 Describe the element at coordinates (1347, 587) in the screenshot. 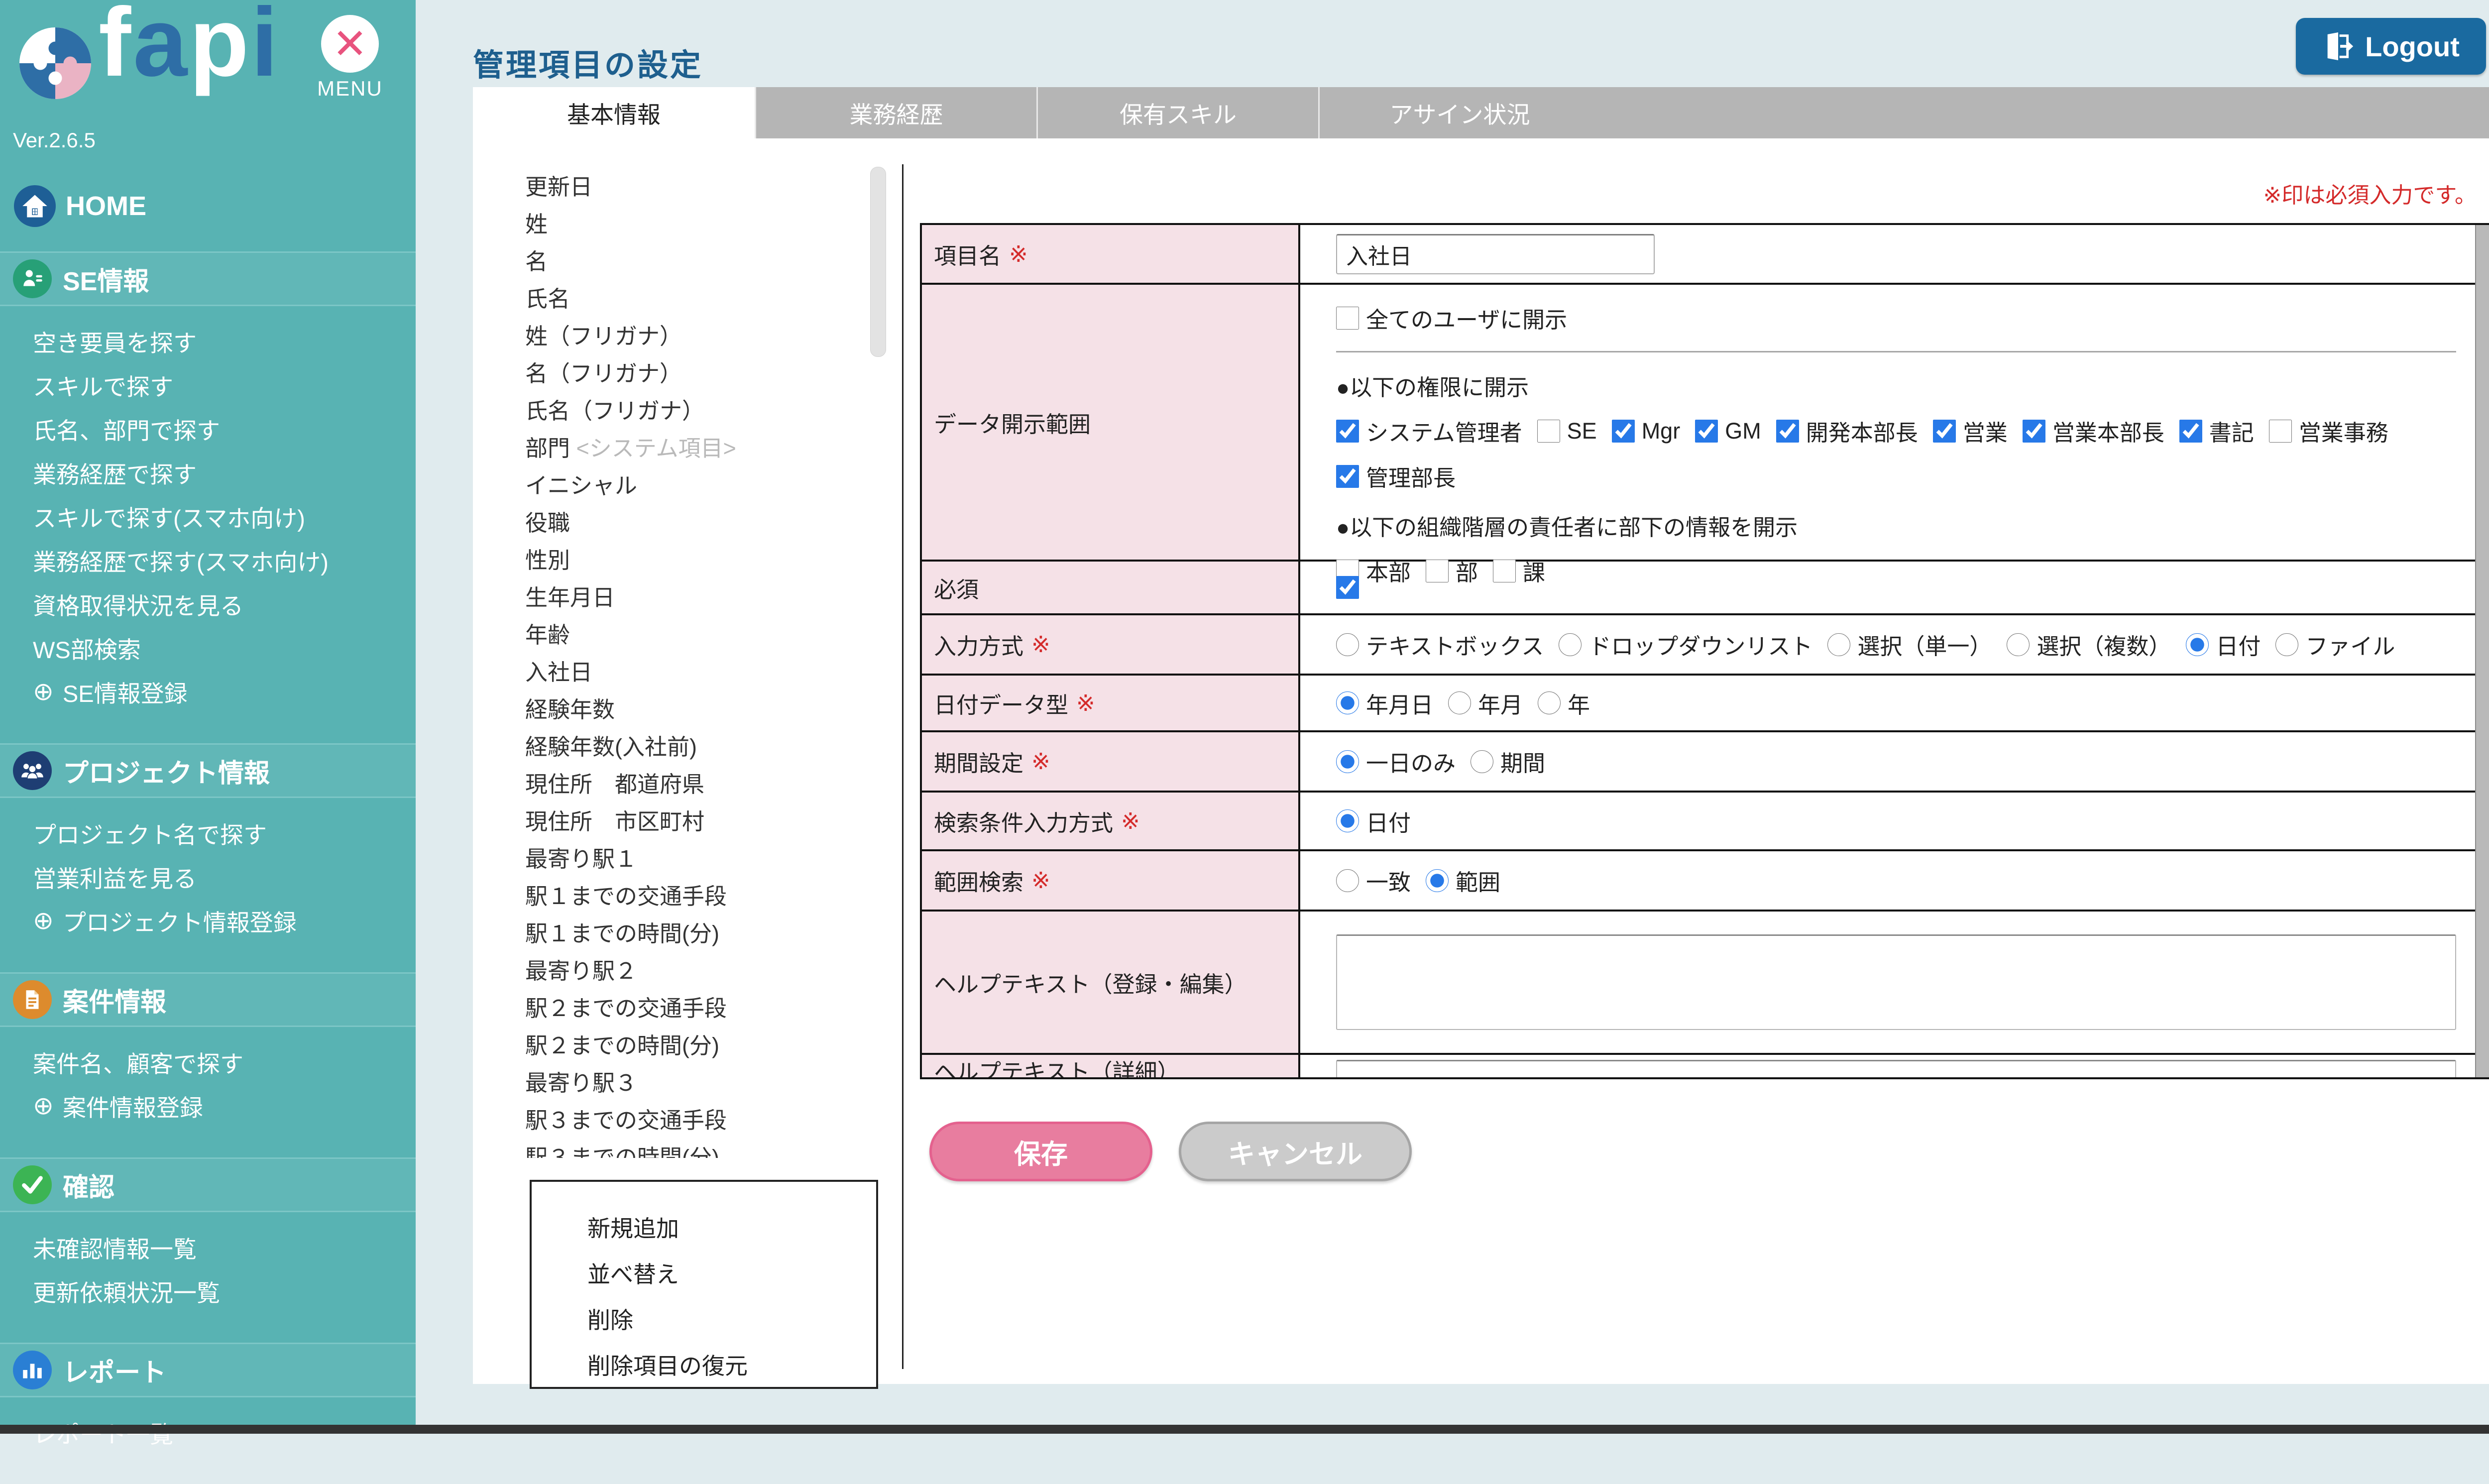

I see `required-checkbox` at that location.